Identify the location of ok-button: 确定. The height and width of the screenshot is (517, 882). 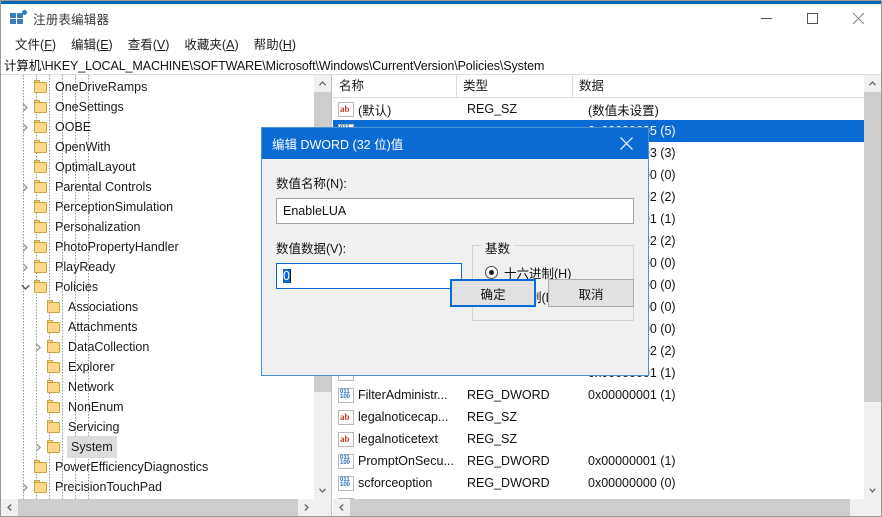
(493, 293).